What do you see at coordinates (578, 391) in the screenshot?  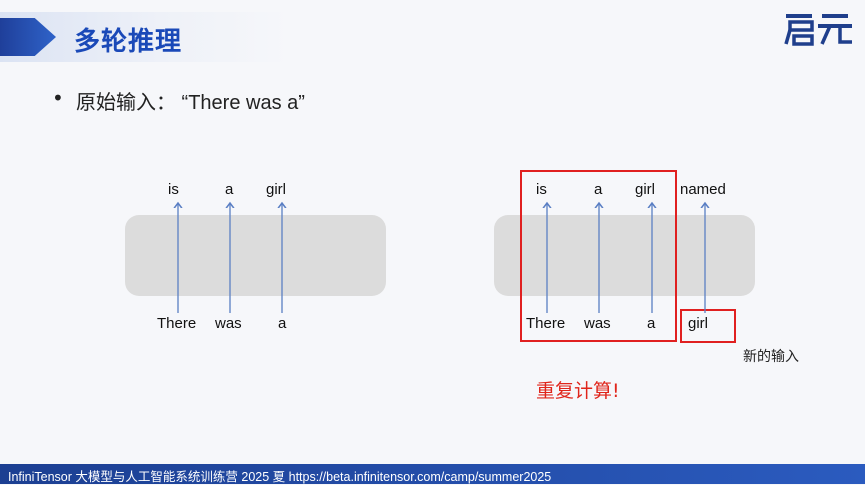 I see `recompute-label: 重复计算!` at bounding box center [578, 391].